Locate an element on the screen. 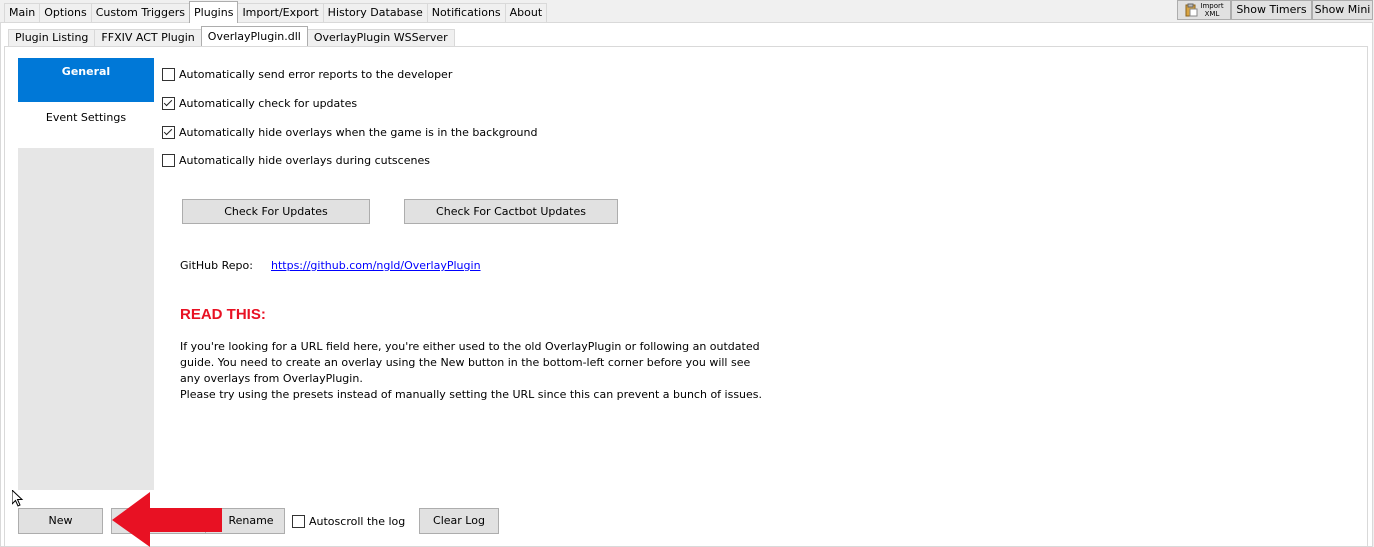 This screenshot has height=547, width=1374. error-reports-checkbox is located at coordinates (168, 74).